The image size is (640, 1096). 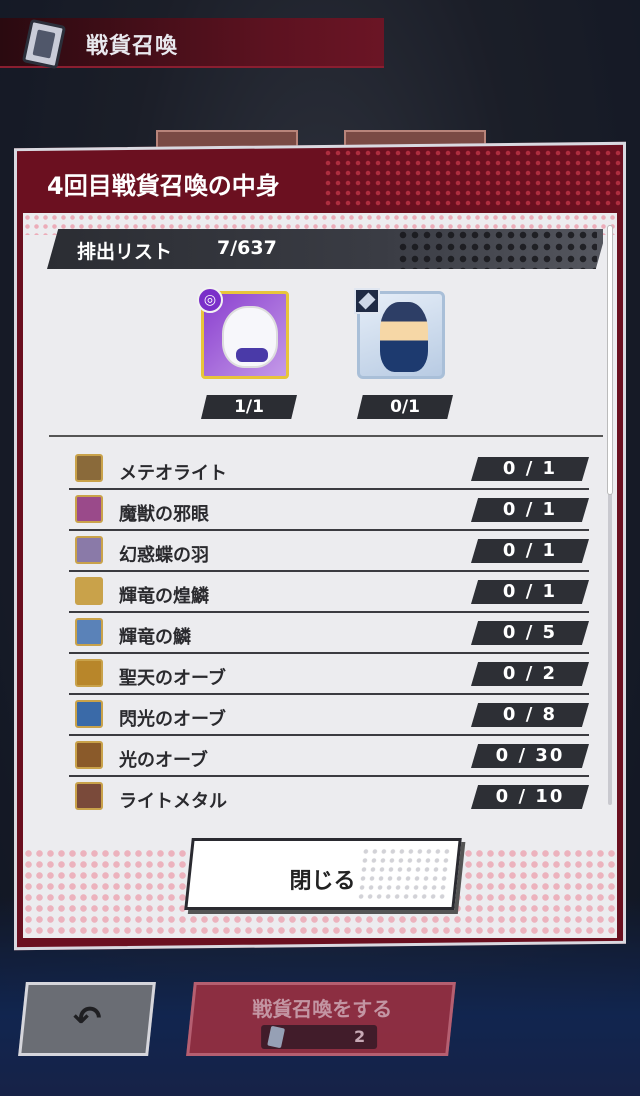 What do you see at coordinates (172, 719) in the screenshot?
I see `item-name: 閃光のオーブ` at bounding box center [172, 719].